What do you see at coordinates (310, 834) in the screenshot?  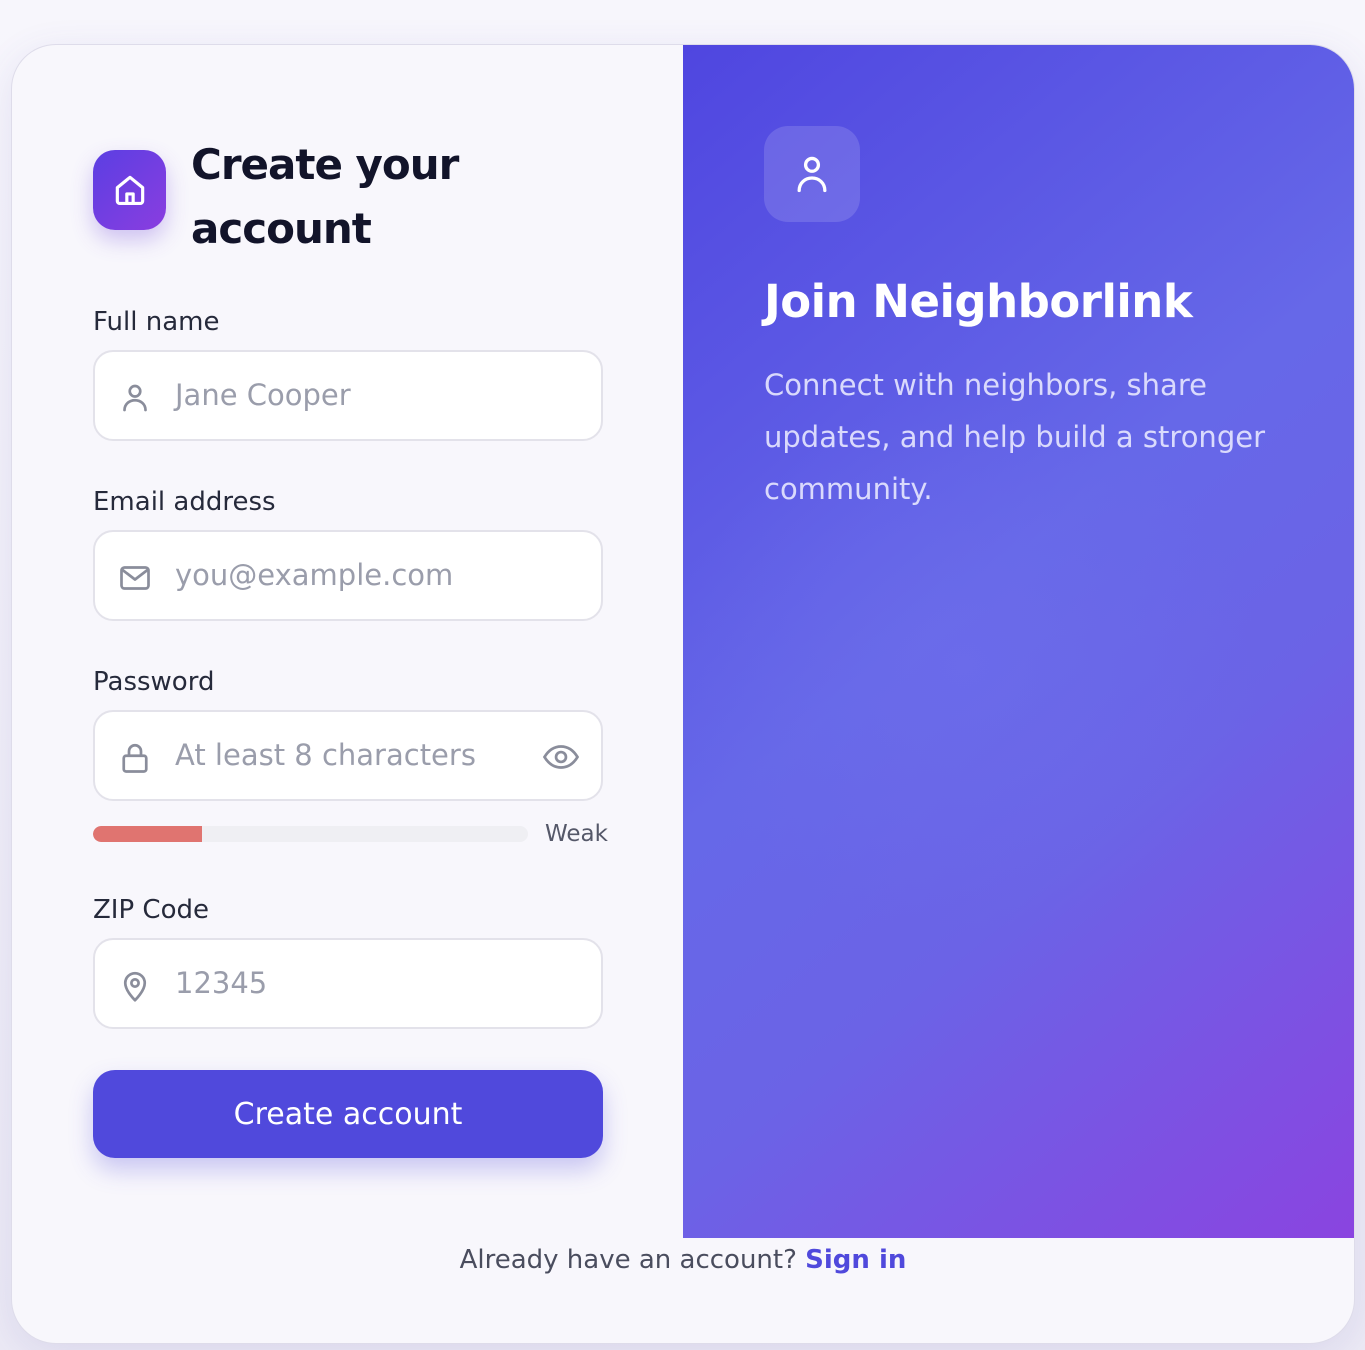 I see `password-strength-meter` at bounding box center [310, 834].